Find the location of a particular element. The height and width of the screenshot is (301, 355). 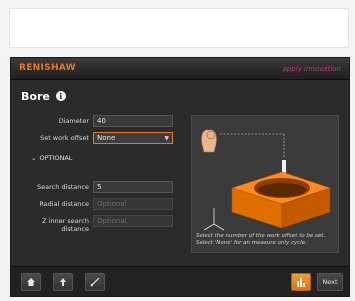

arrow-up-icon is located at coordinates (63, 282).